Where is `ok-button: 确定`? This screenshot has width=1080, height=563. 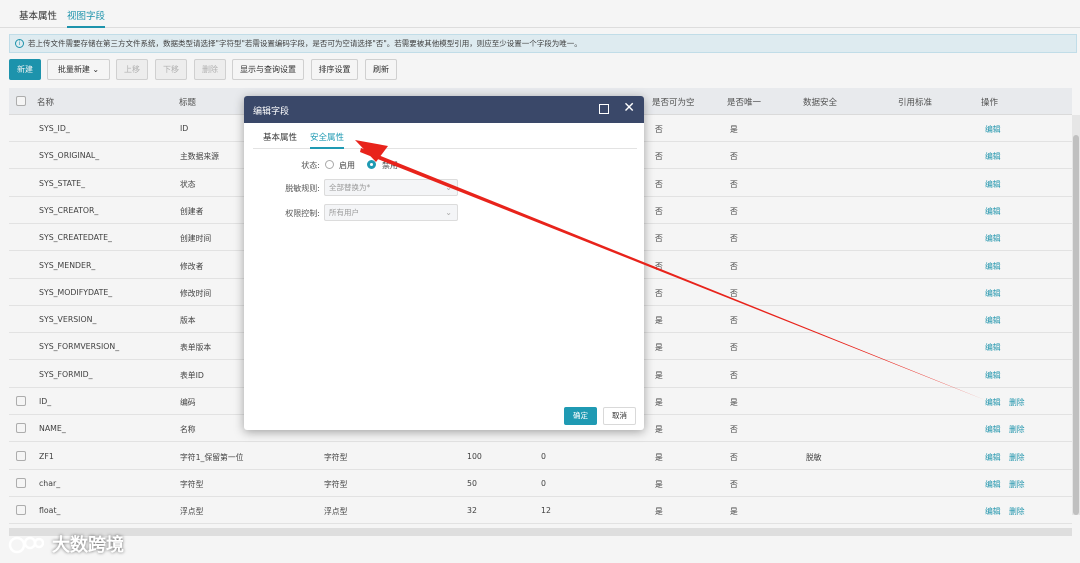
ok-button: 确定 is located at coordinates (580, 416).